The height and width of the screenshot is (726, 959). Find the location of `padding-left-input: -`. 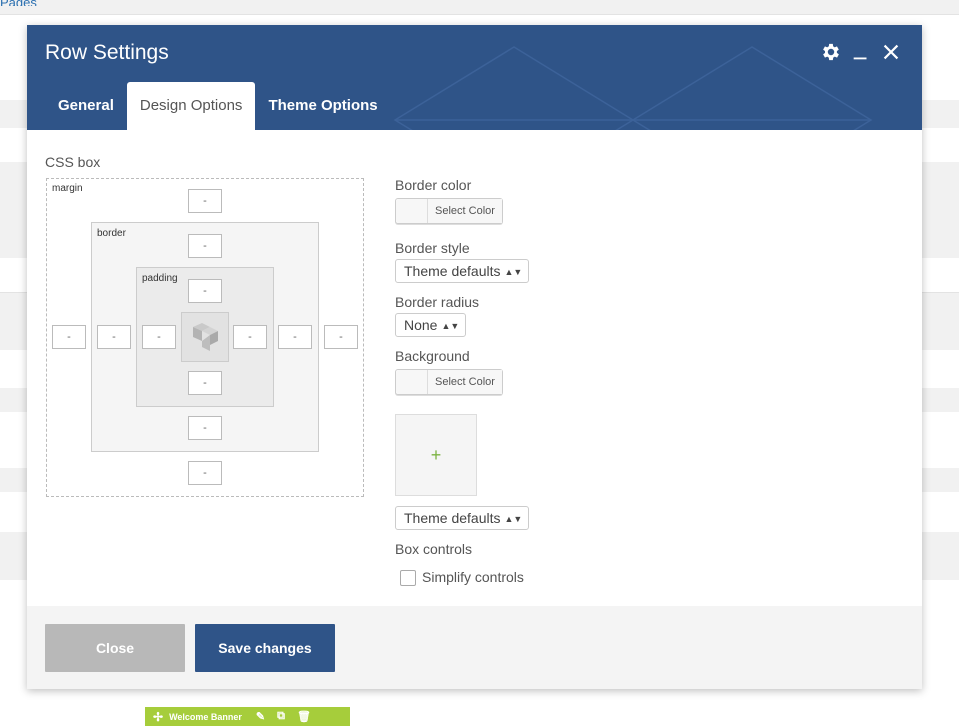

padding-left-input: - is located at coordinates (159, 337).